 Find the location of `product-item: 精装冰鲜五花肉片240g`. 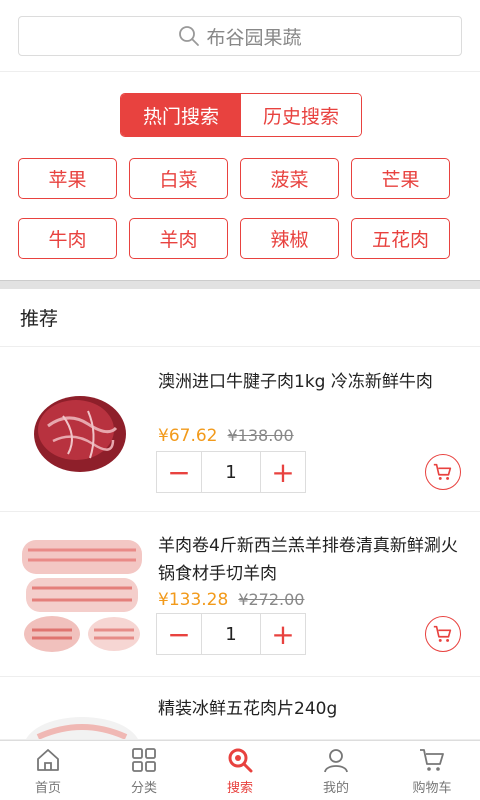

product-item: 精装冰鲜五花肉片240g is located at coordinates (240, 708).